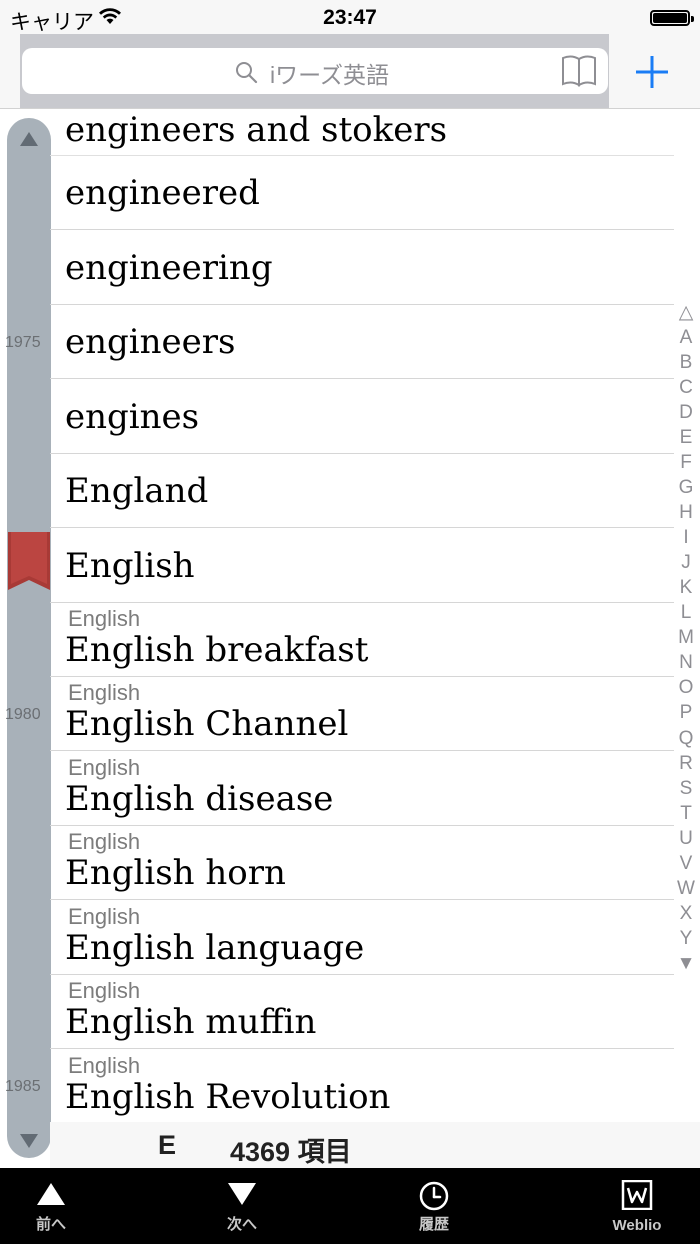  I want to click on next-button: 次へ, so click(242, 1206).